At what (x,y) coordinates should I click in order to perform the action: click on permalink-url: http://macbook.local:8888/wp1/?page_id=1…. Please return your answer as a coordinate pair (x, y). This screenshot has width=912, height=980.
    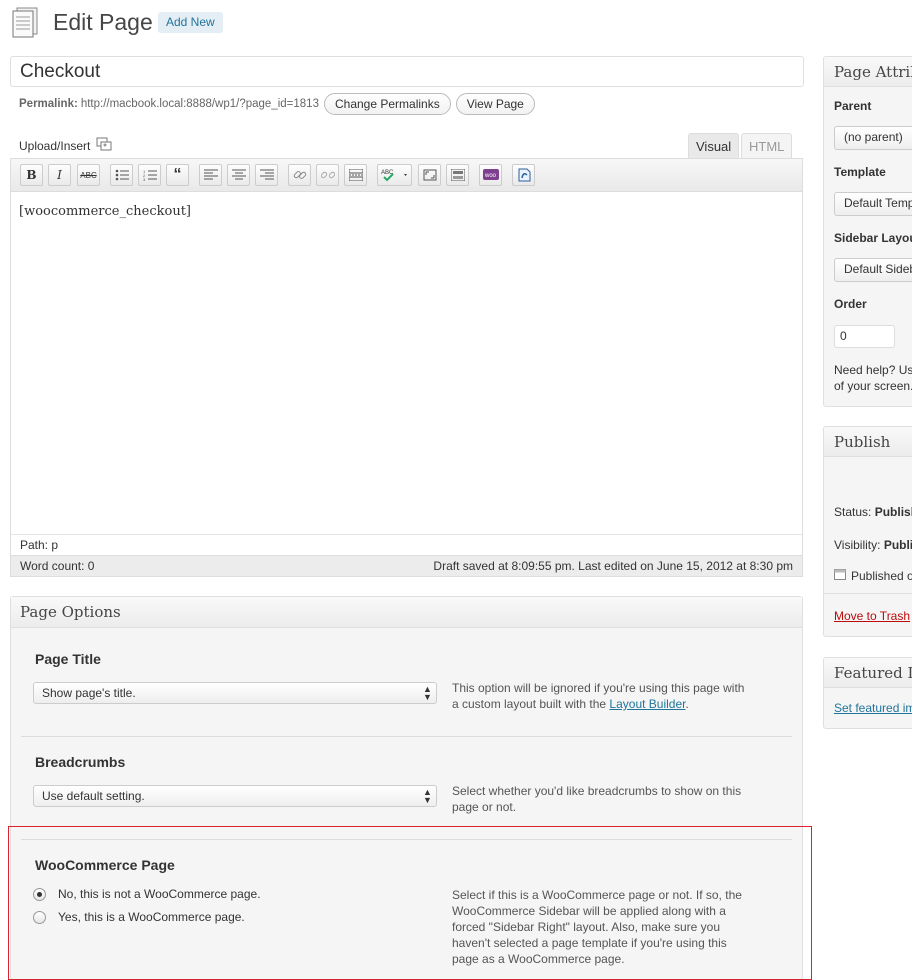
    Looking at the image, I should click on (200, 104).